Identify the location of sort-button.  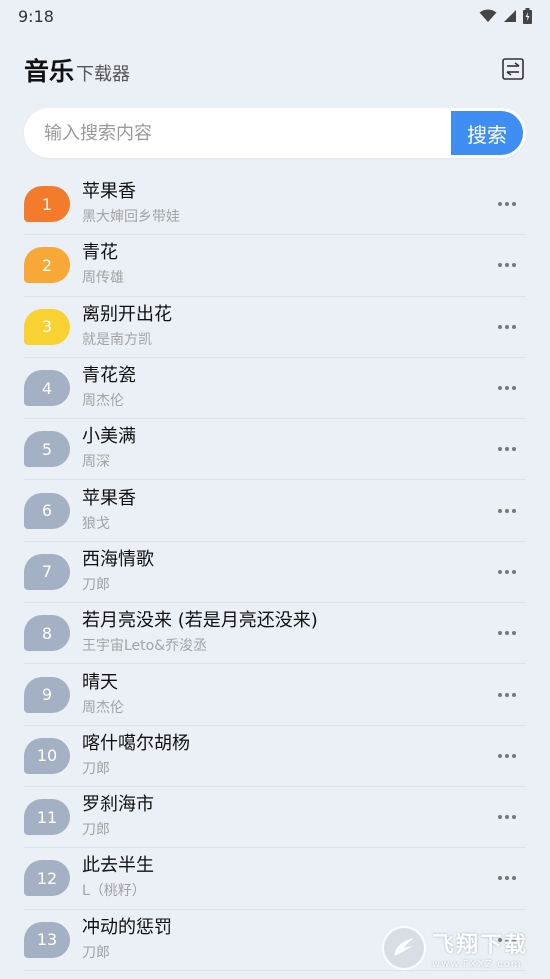
(513, 69).